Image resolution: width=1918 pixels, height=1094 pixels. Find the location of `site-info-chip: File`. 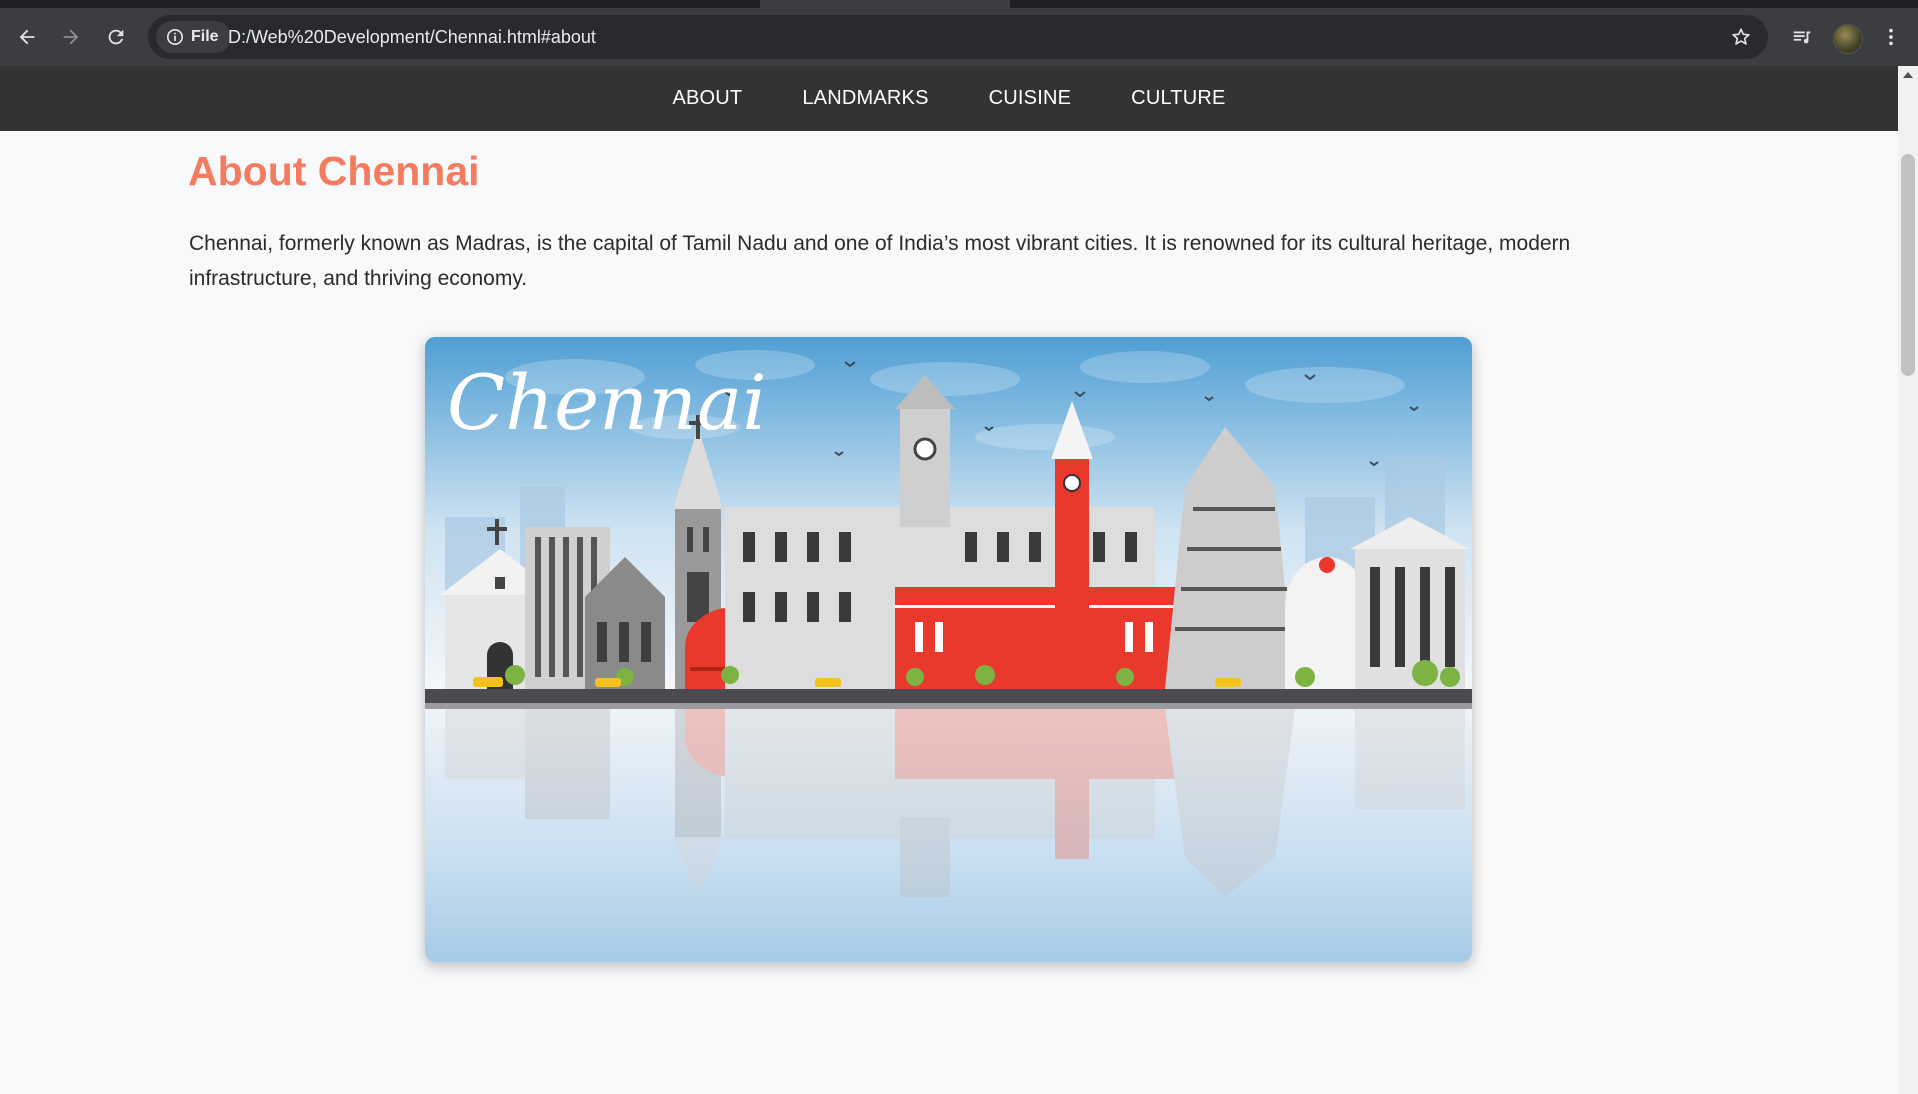

site-info-chip: File is located at coordinates (193, 37).